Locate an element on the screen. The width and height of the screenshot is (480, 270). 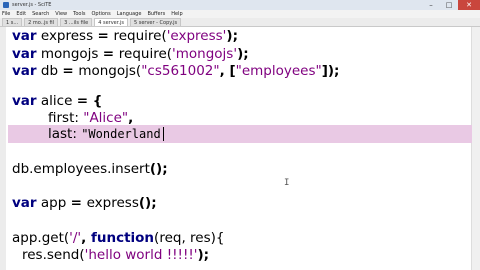
code-line-1: var express = require('express'); is located at coordinates (125, 36).